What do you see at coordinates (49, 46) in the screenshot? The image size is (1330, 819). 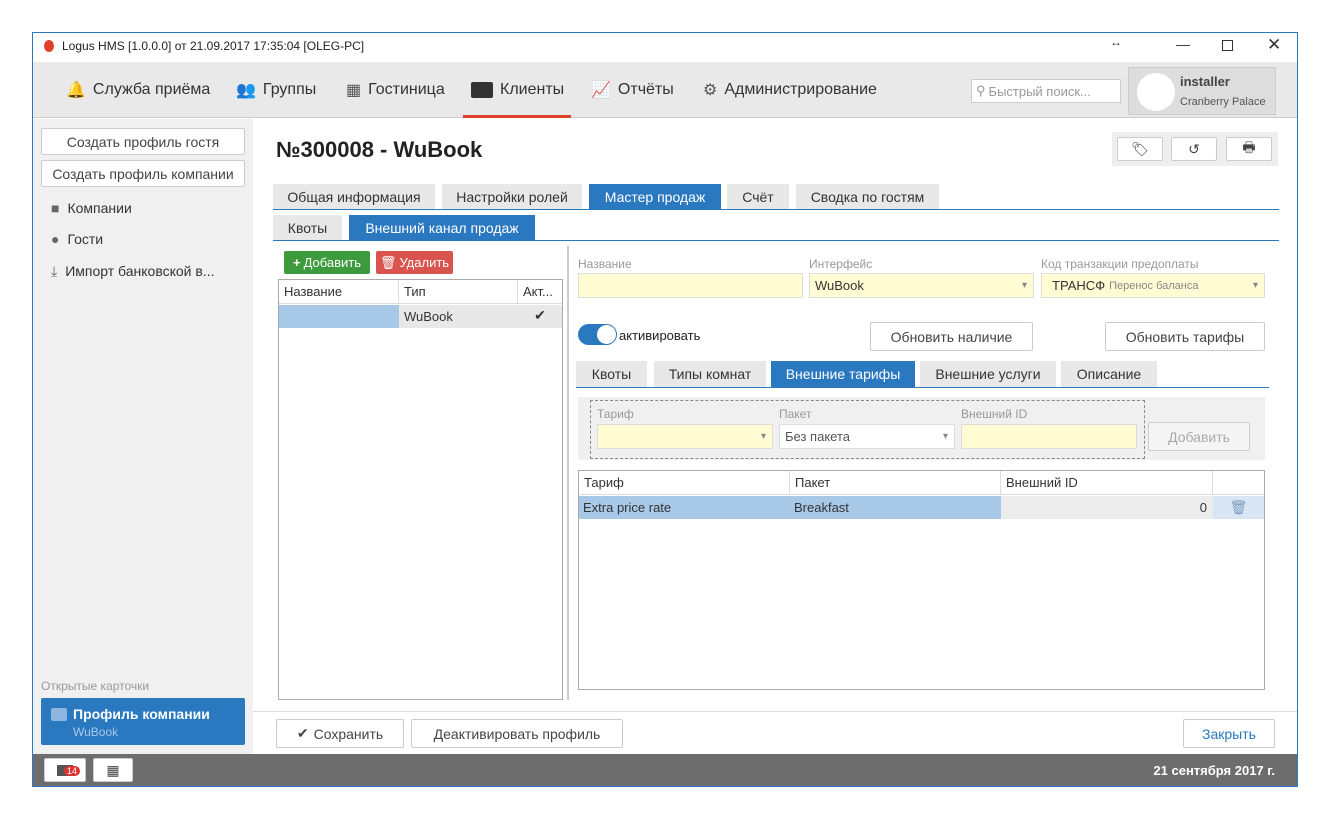 I see `app-logo-icon` at bounding box center [49, 46].